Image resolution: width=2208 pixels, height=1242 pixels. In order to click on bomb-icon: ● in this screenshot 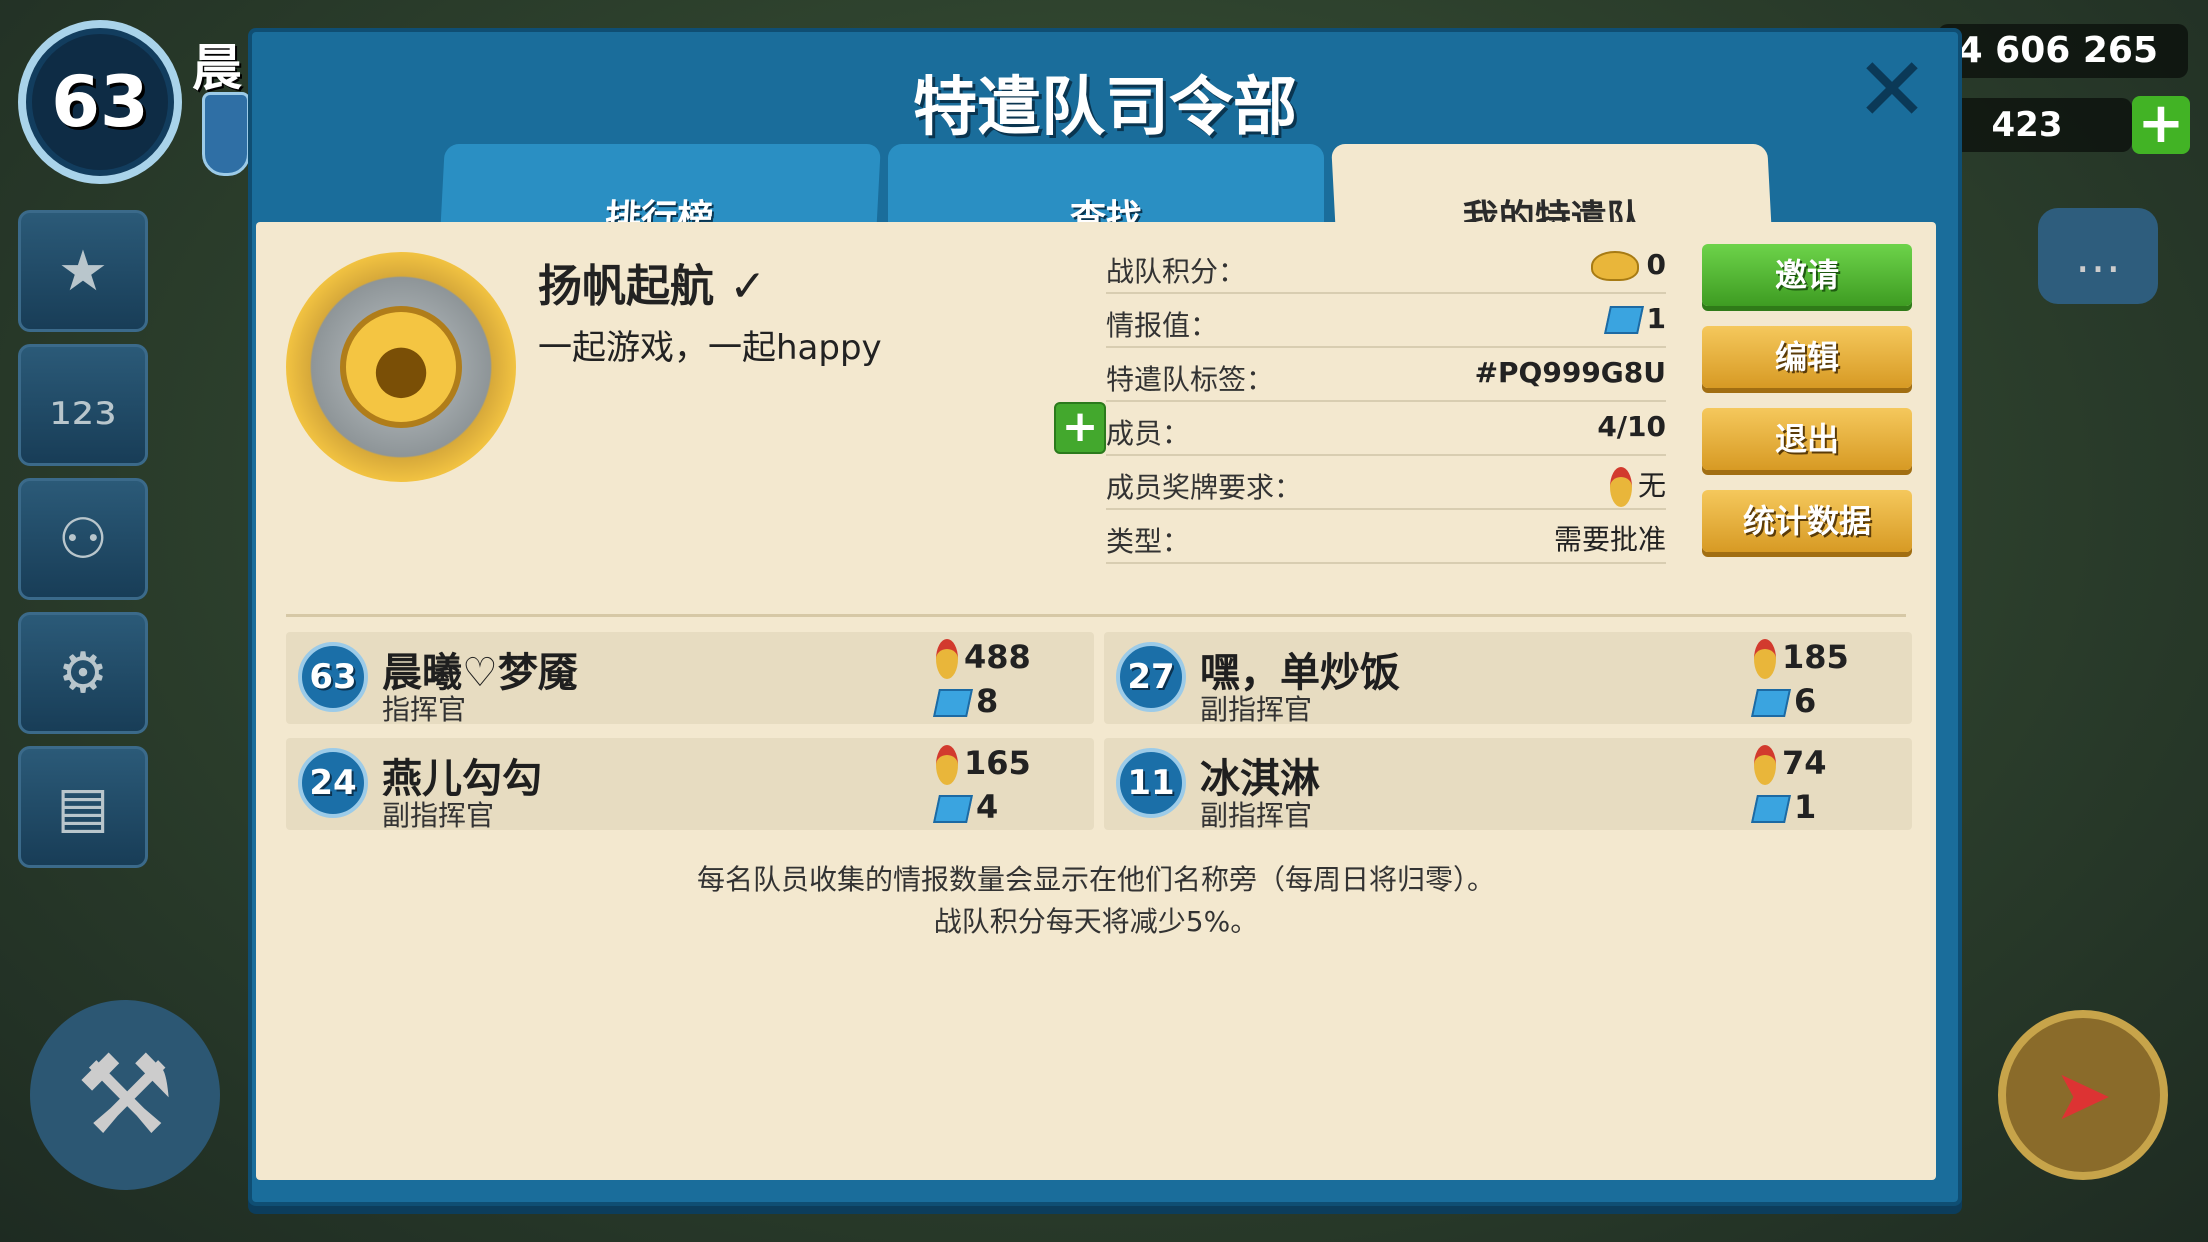, I will do `click(401, 367)`.